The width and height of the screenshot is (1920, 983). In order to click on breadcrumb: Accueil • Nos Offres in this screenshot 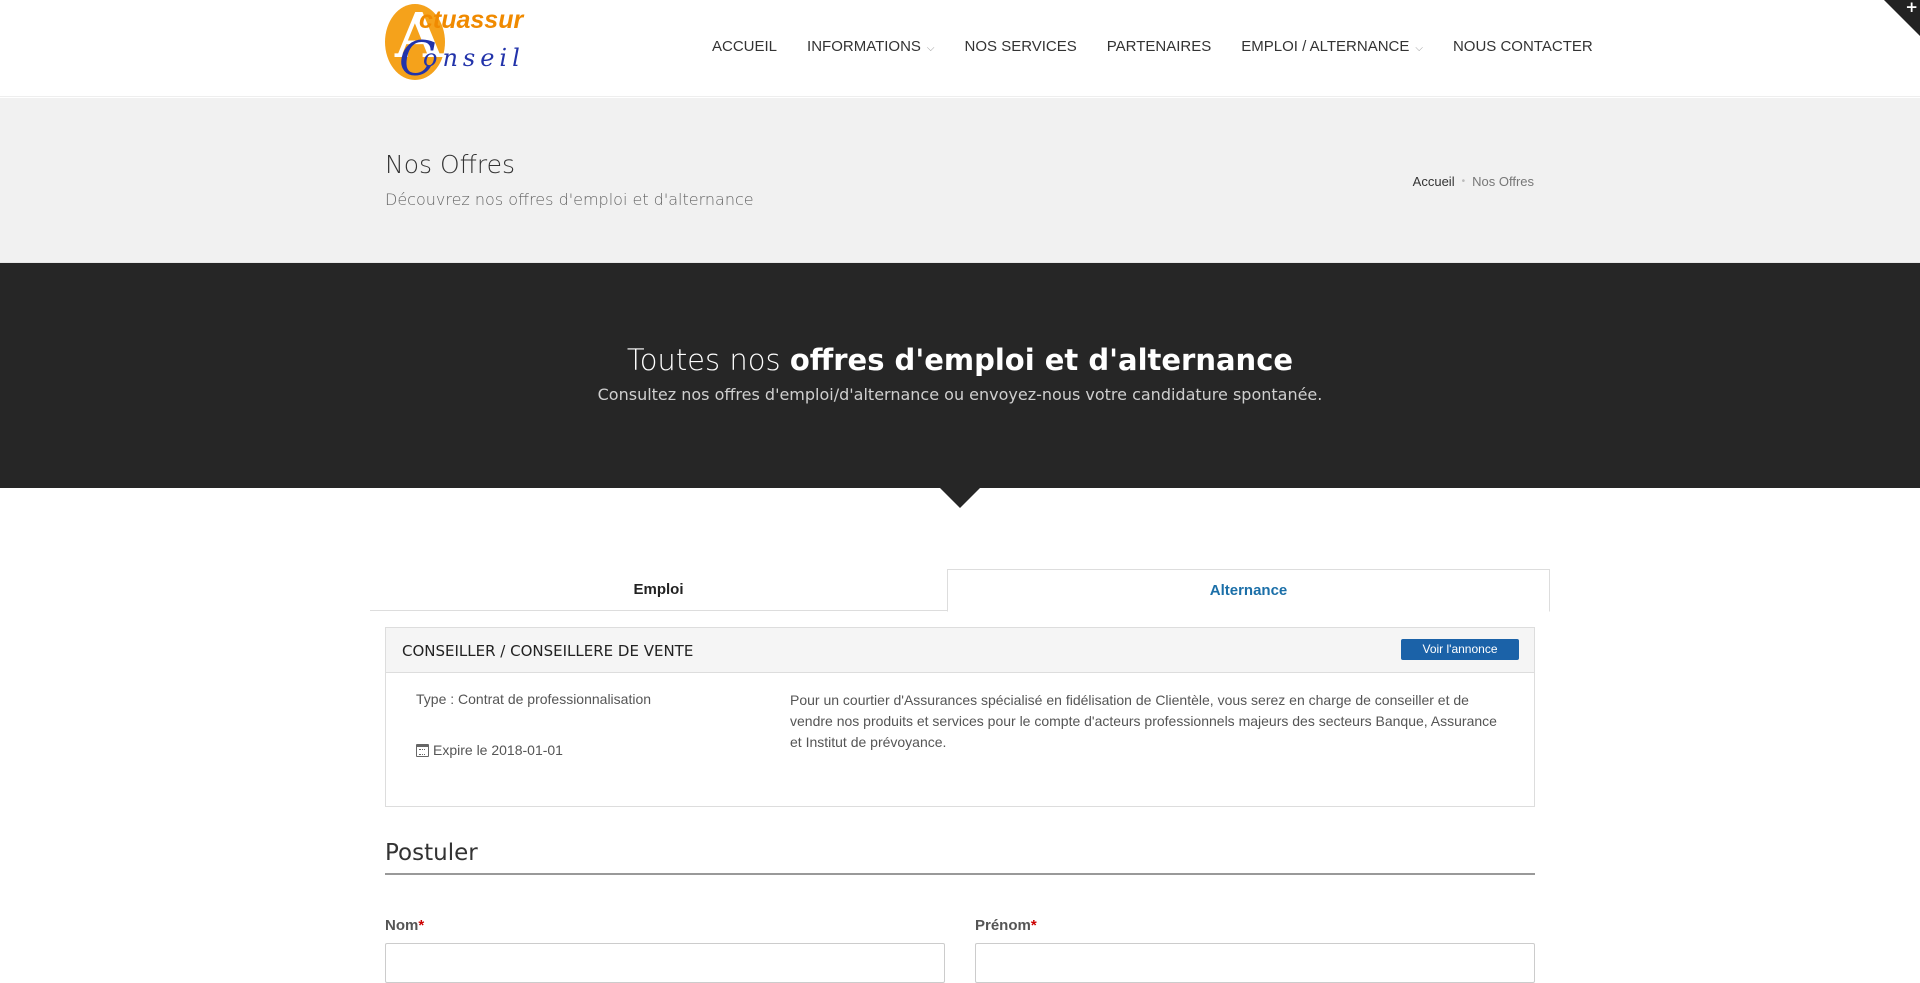, I will do `click(1473, 181)`.